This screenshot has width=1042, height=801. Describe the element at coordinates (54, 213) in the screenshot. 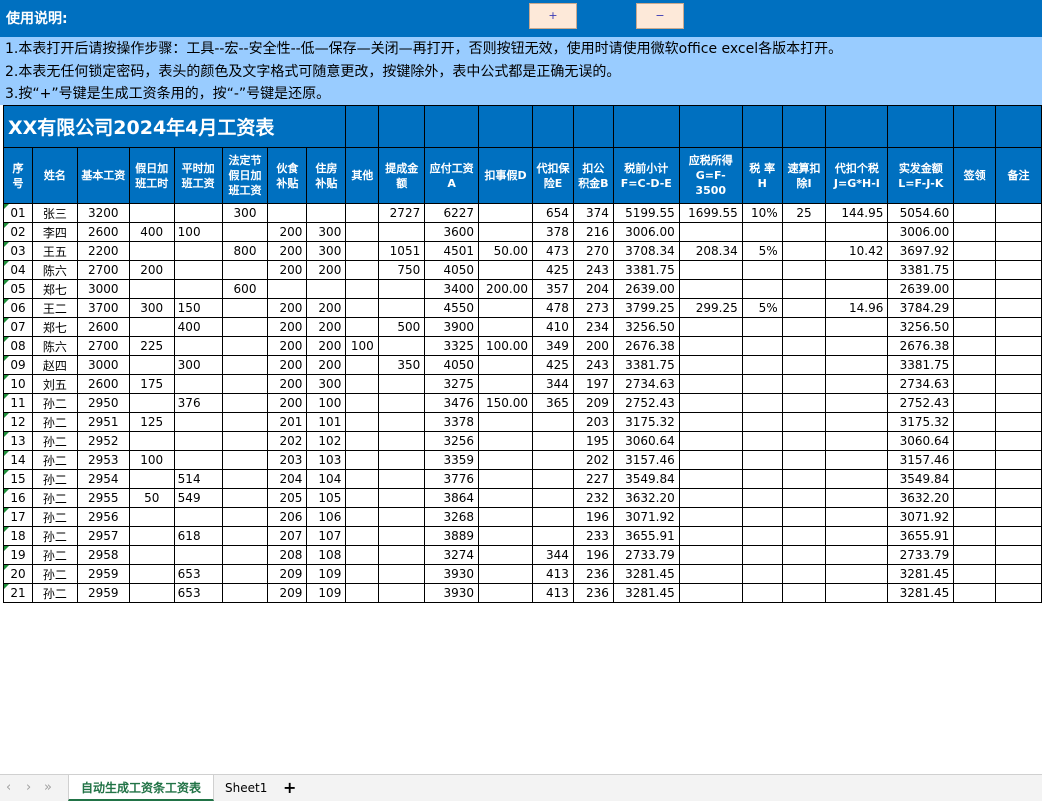

I see `cell-name: 张三` at that location.